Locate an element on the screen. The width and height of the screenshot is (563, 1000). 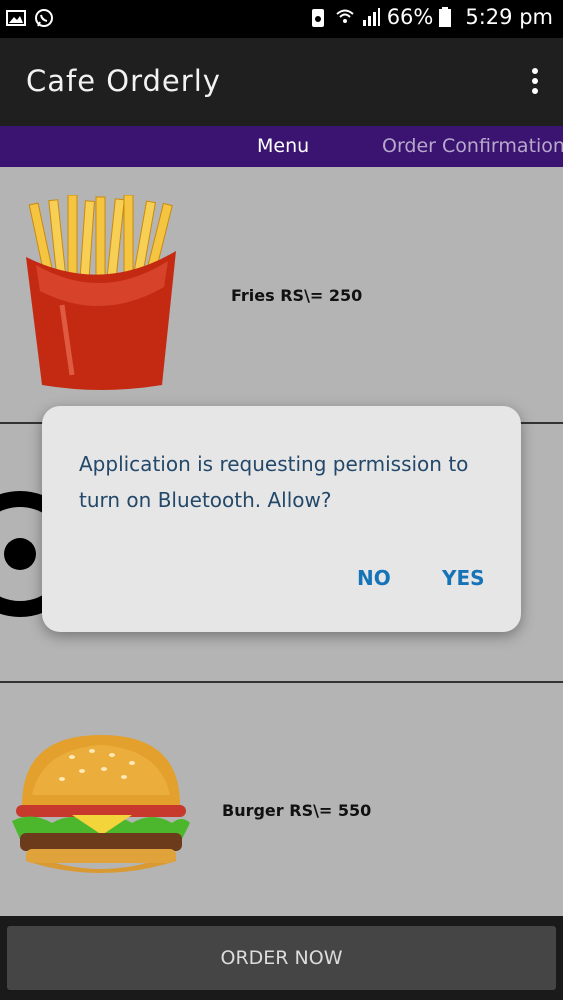
app-bar: Cafe Orderly is located at coordinates (281, 82).